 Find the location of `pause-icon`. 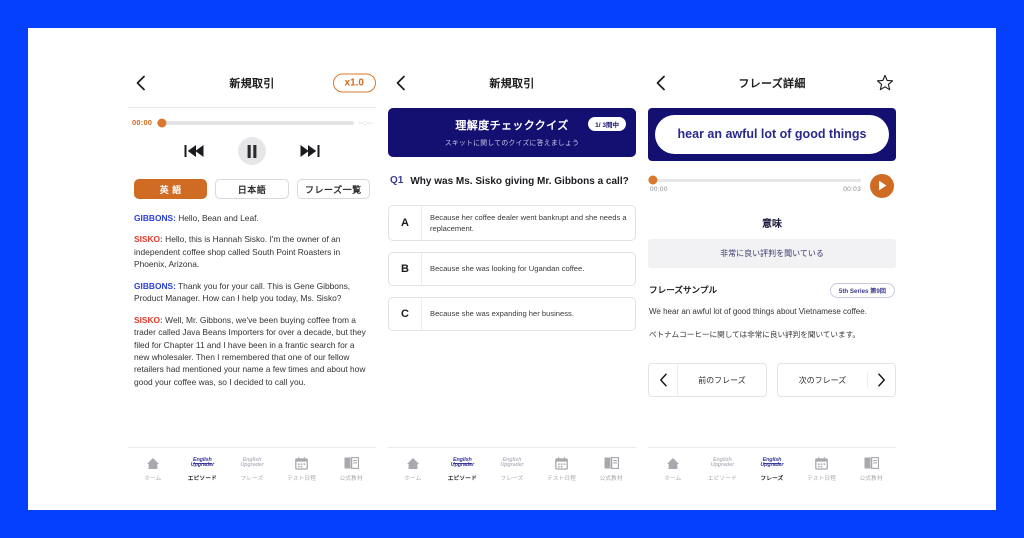

pause-icon is located at coordinates (252, 151).